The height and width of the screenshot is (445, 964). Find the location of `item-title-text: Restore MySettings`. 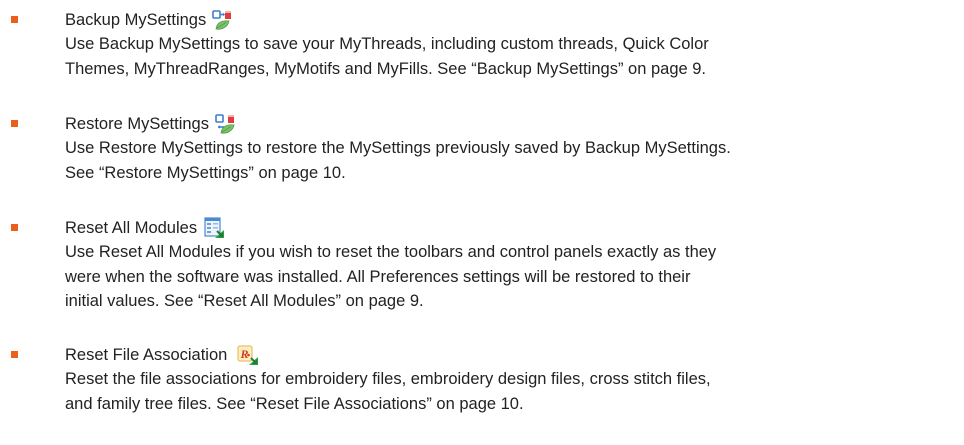

item-title-text: Restore MySettings is located at coordinates (137, 124).